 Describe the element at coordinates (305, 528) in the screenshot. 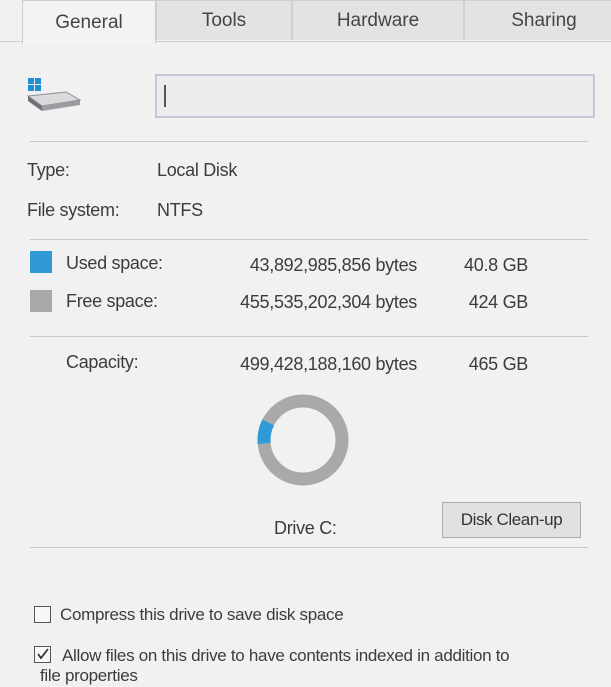

I see `drive-label: Drive C:` at that location.